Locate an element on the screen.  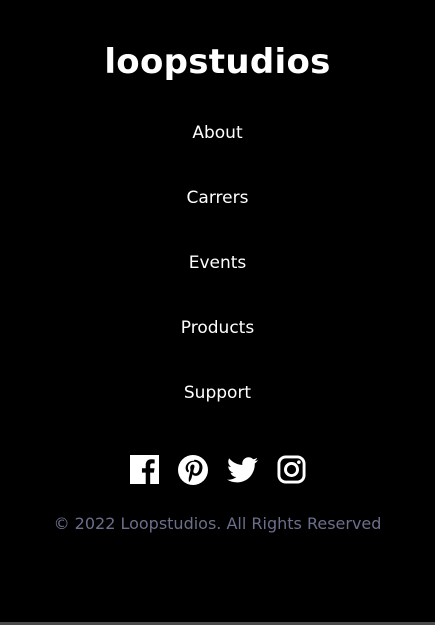
nav-link-label: Events is located at coordinates (217, 263).